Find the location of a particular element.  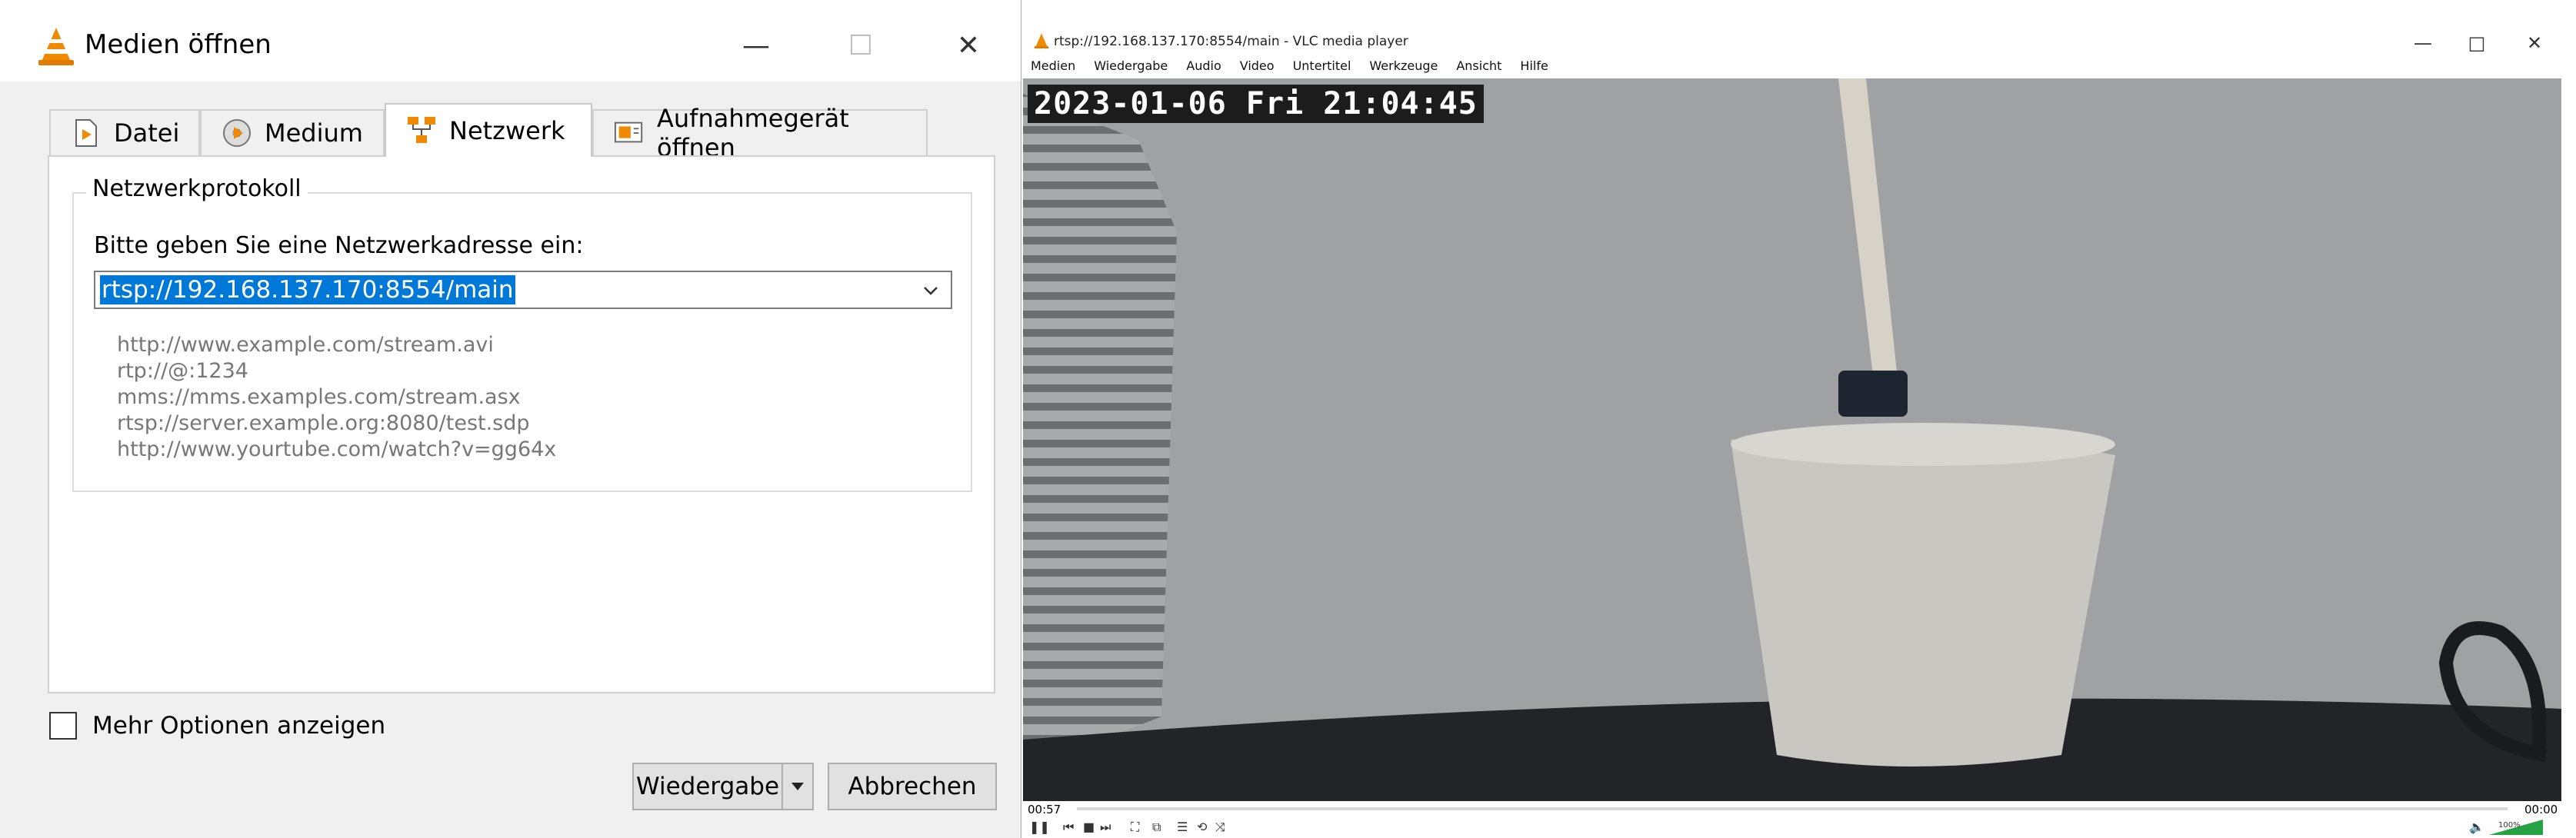

capture-device-icon is located at coordinates (629, 133).